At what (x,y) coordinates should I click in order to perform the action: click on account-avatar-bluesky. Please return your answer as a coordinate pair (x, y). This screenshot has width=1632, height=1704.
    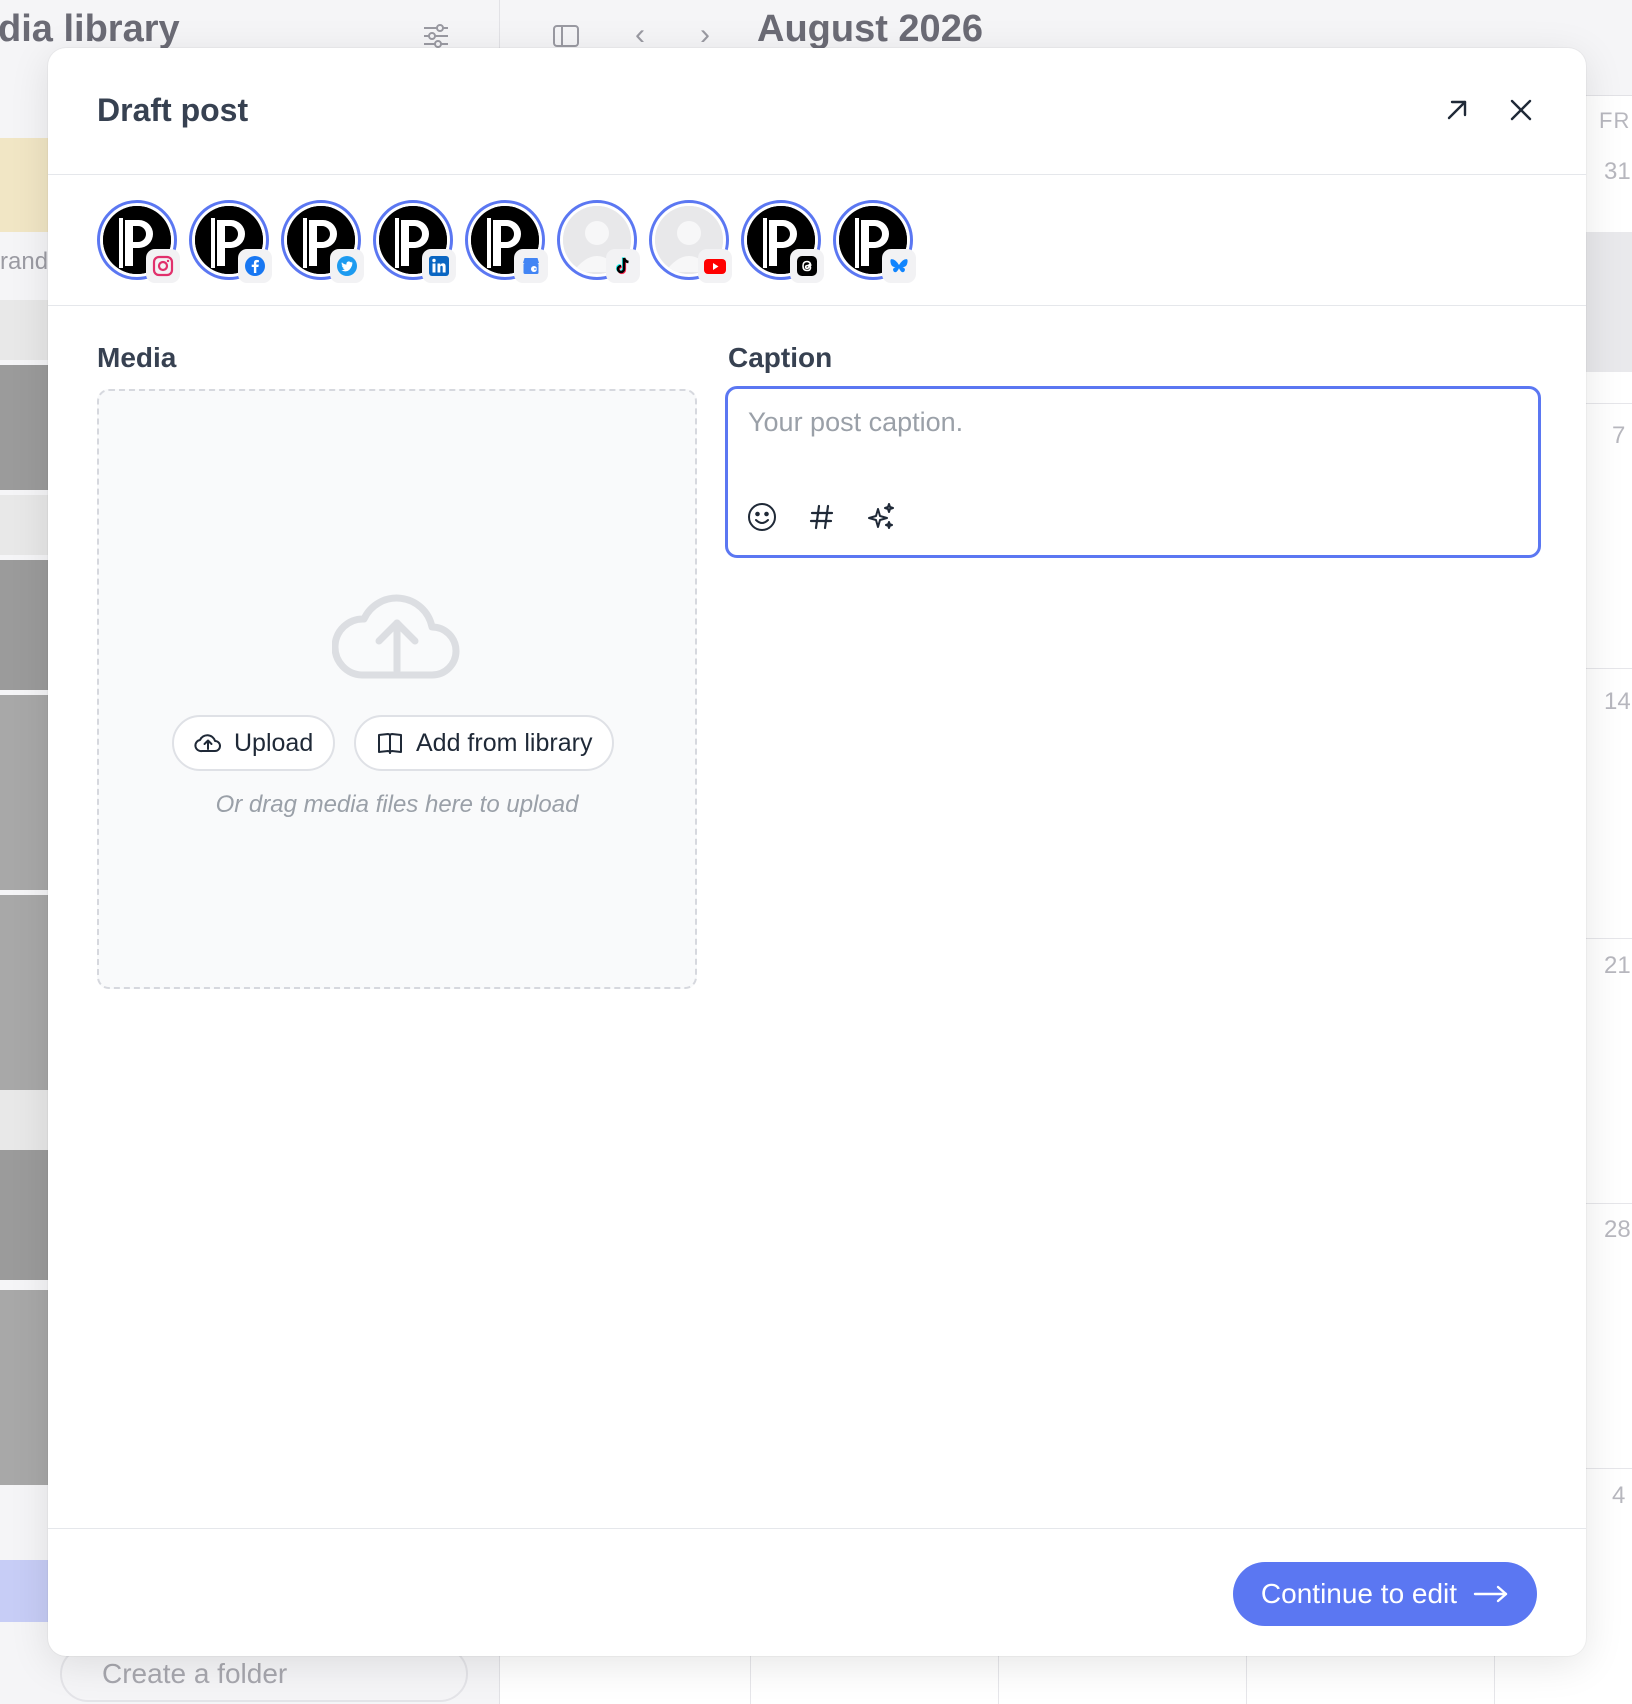
    Looking at the image, I should click on (874, 241).